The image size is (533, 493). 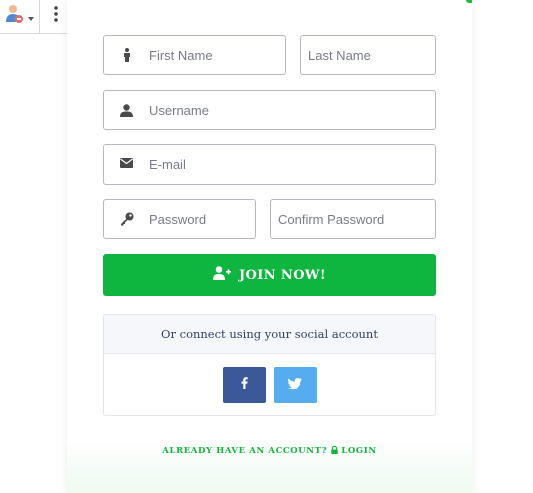 I want to click on username-placeholder: Username, so click(x=179, y=110).